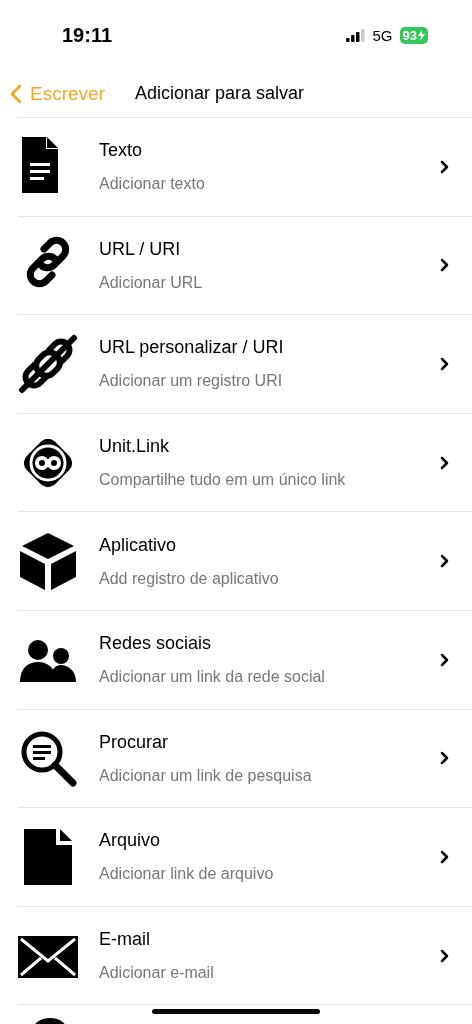  What do you see at coordinates (87, 35) in the screenshot?
I see `status-time: 19:11` at bounding box center [87, 35].